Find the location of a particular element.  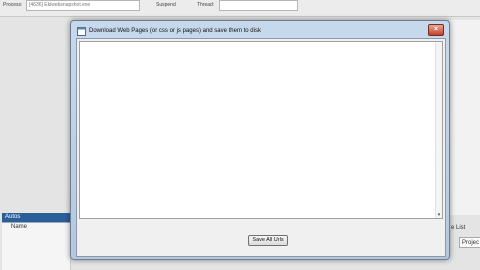

close-icon: × is located at coordinates (436, 30).